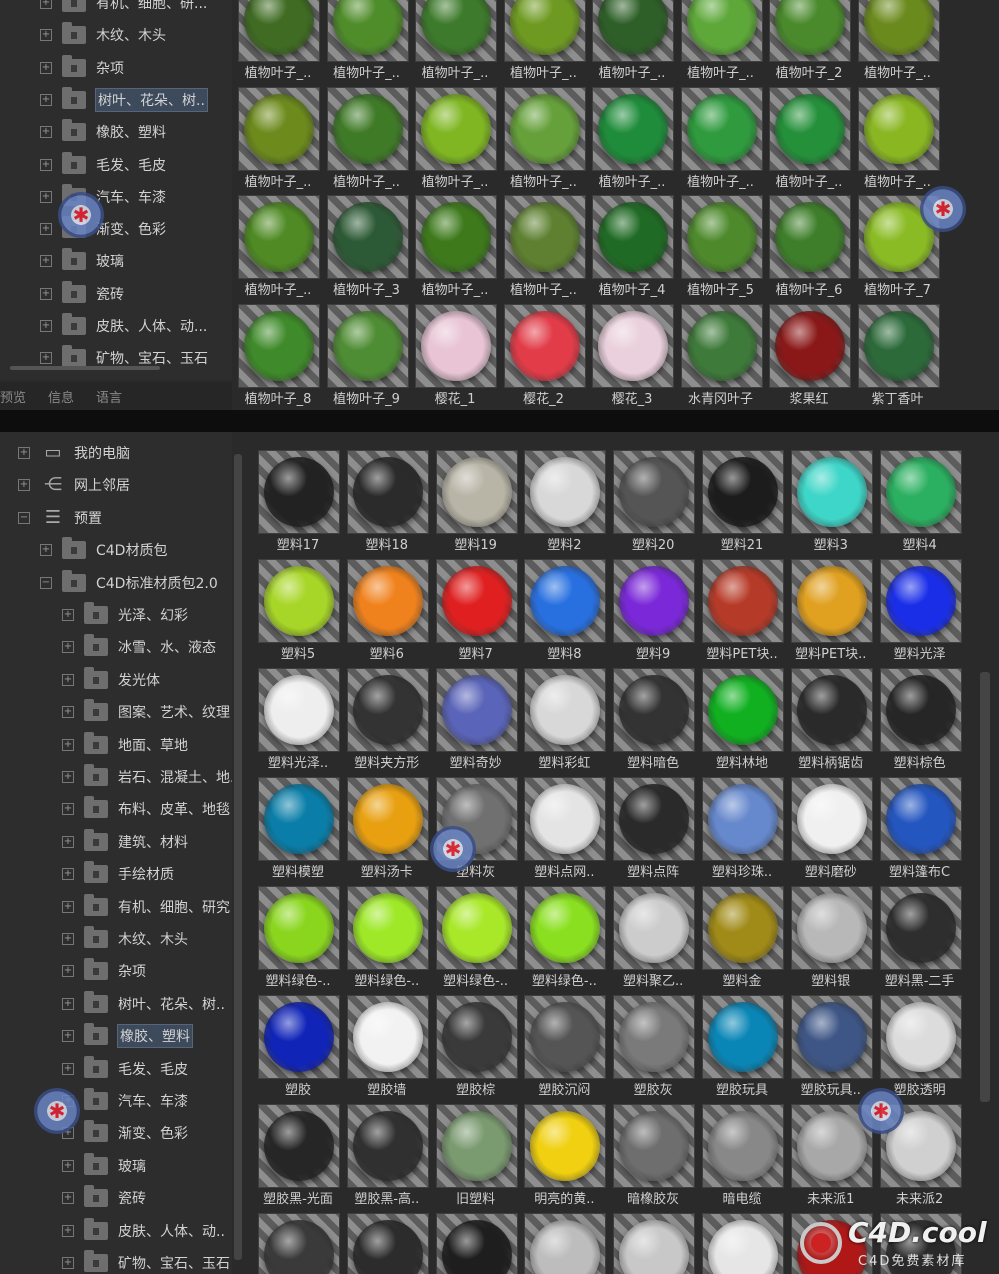 The height and width of the screenshot is (1274, 999). I want to click on material-cell: 塑料点网.., so click(565, 828).